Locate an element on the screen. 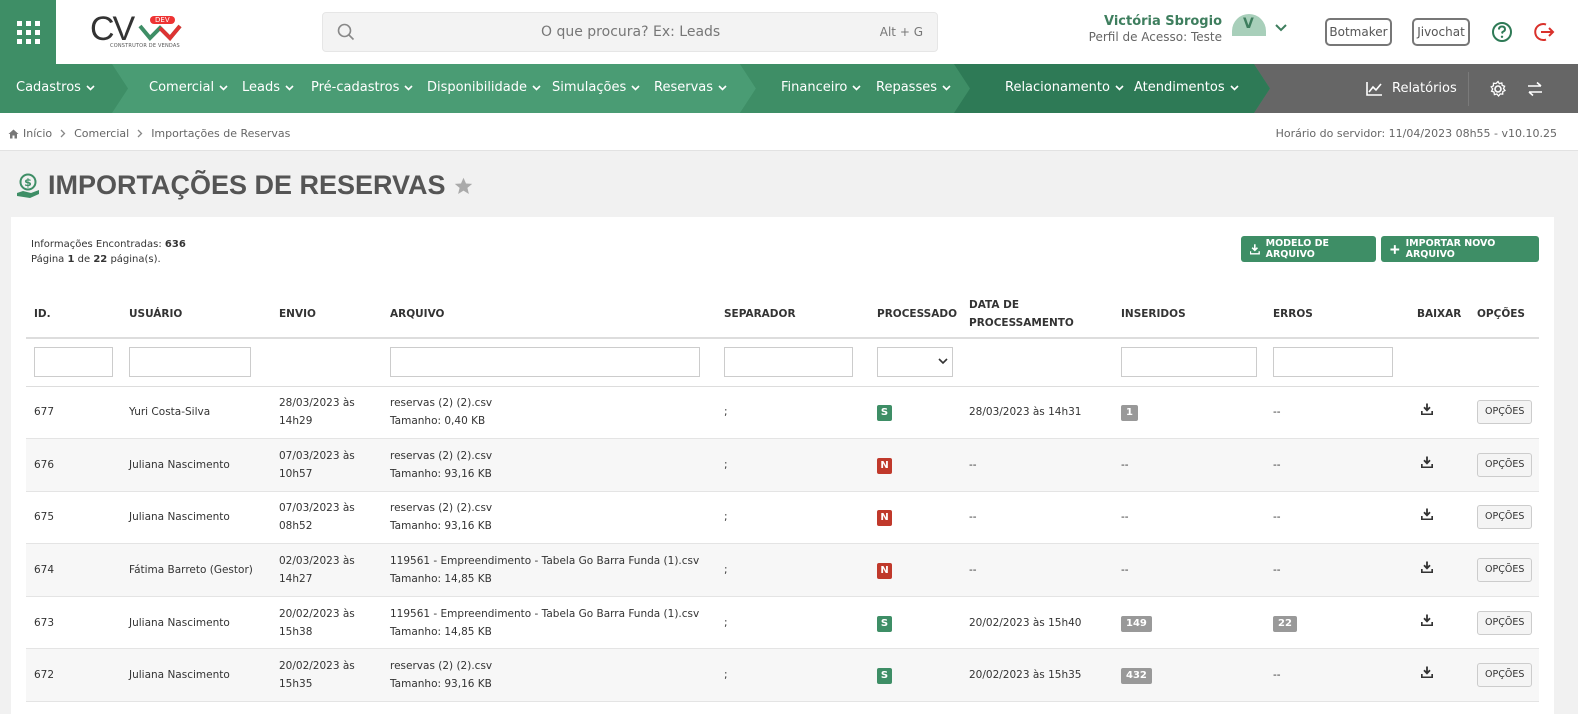 Image resolution: width=1578 pixels, height=714 pixels. file-name: reservas (2) (2).csv is located at coordinates (441, 508).